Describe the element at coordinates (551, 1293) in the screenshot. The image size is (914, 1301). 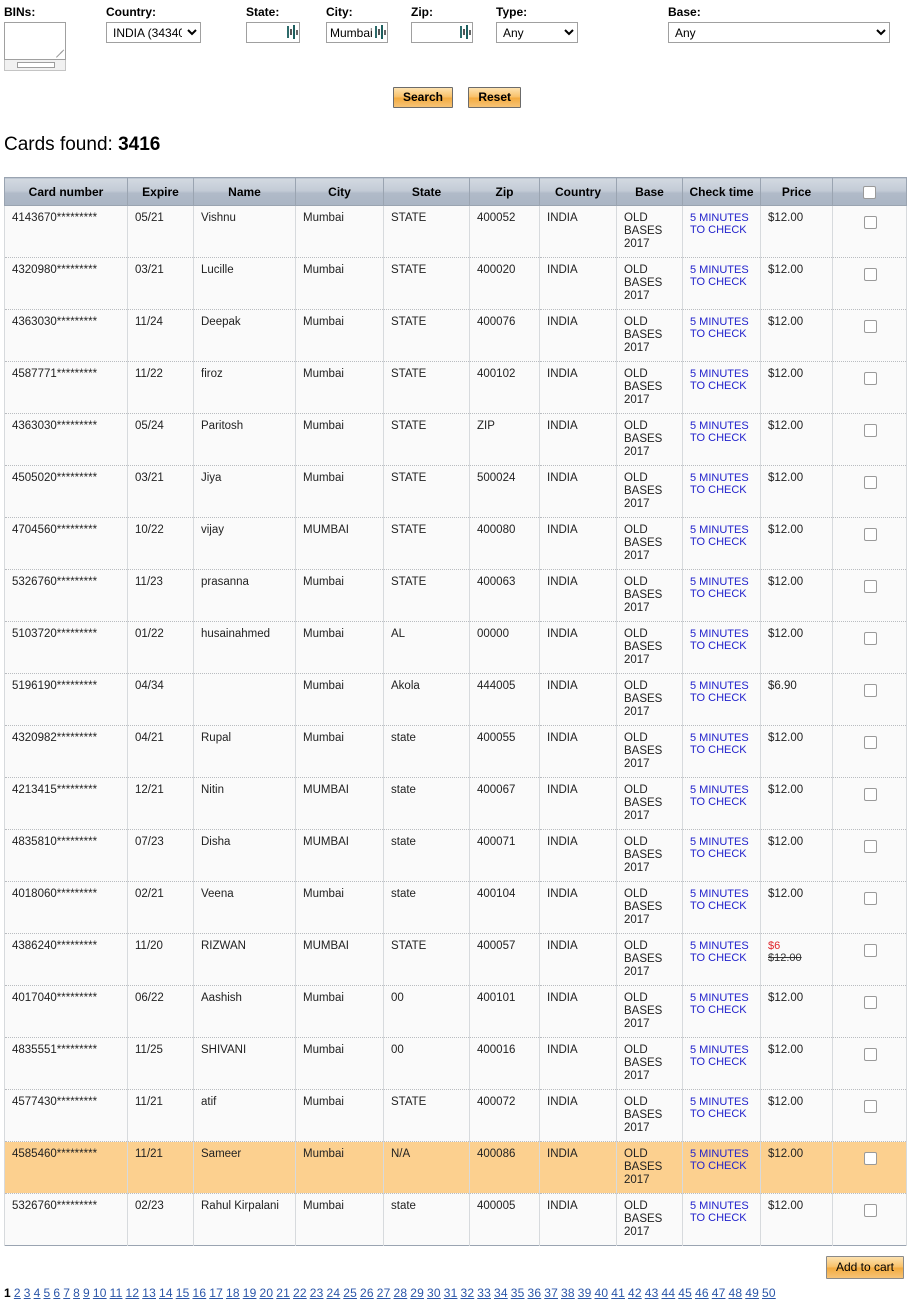
I see `page-link-37: 37` at that location.